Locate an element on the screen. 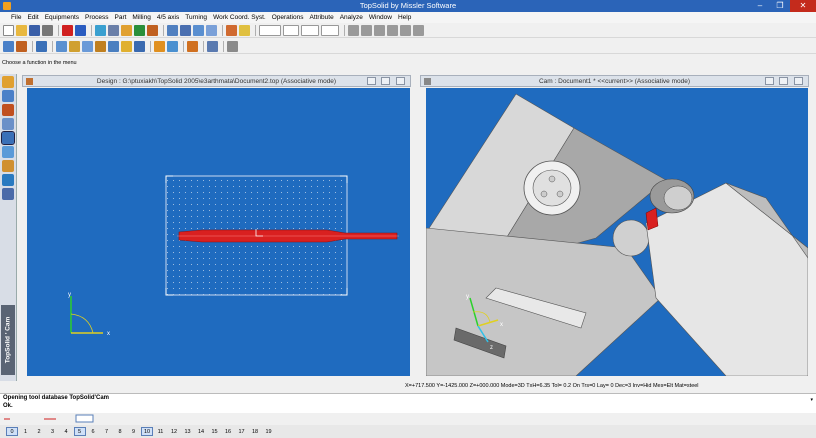 Image resolution: width=816 pixels, height=438 pixels. menu-analyze: Analyze is located at coordinates (351, 17).